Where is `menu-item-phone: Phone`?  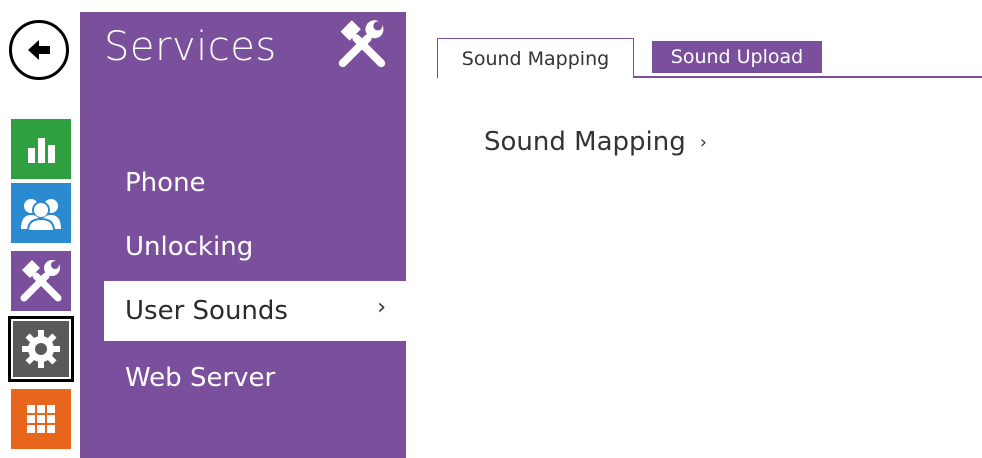
menu-item-phone: Phone is located at coordinates (255, 183).